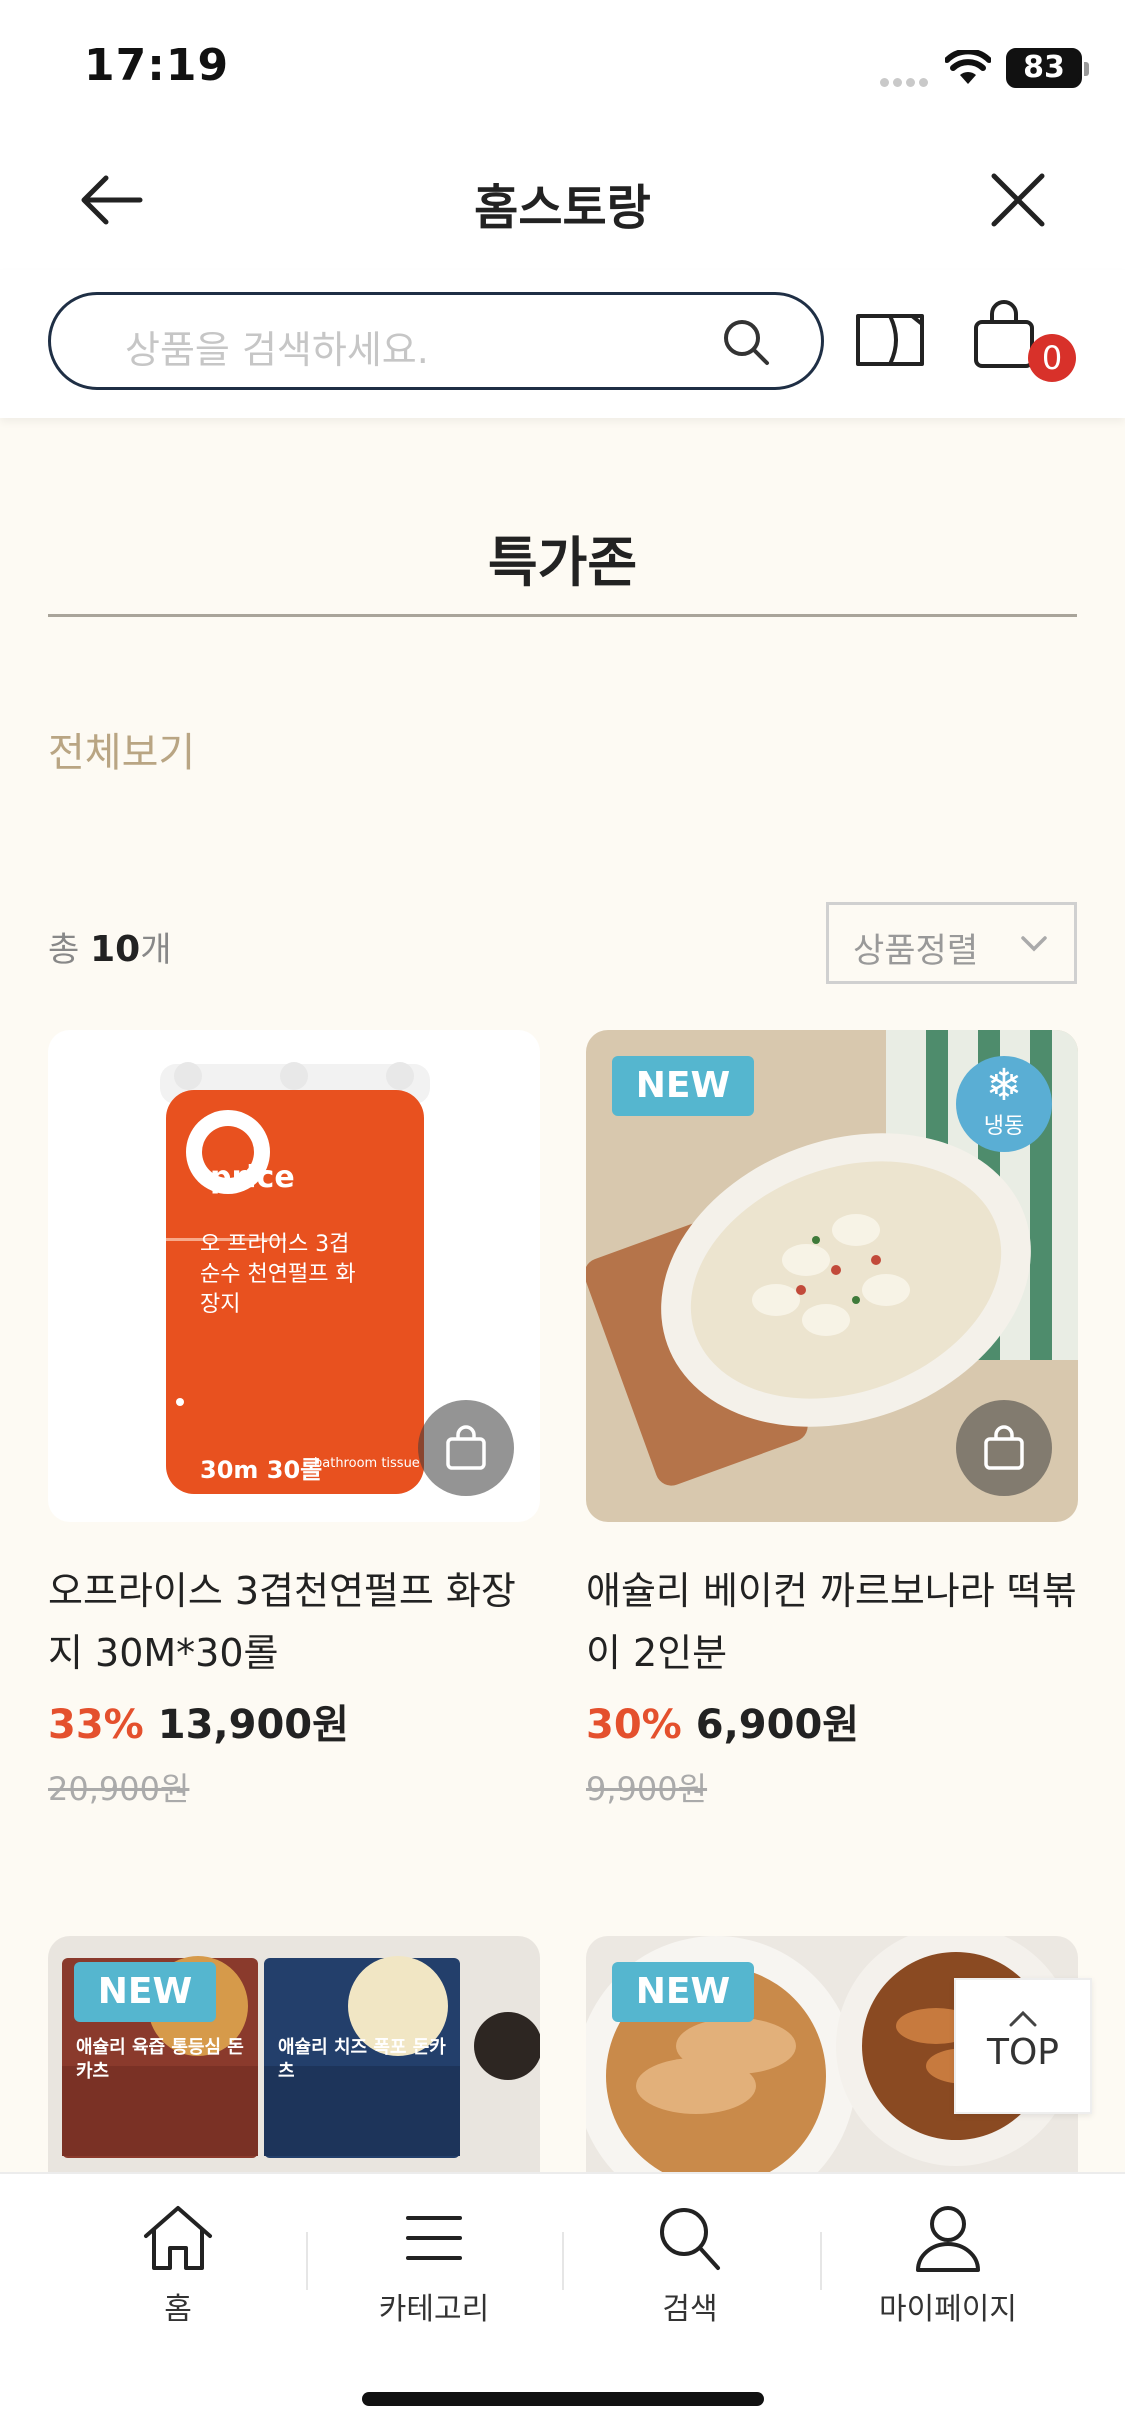 The height and width of the screenshot is (2436, 1125). I want to click on snowflake-icon: ❄, so click(1004, 1085).